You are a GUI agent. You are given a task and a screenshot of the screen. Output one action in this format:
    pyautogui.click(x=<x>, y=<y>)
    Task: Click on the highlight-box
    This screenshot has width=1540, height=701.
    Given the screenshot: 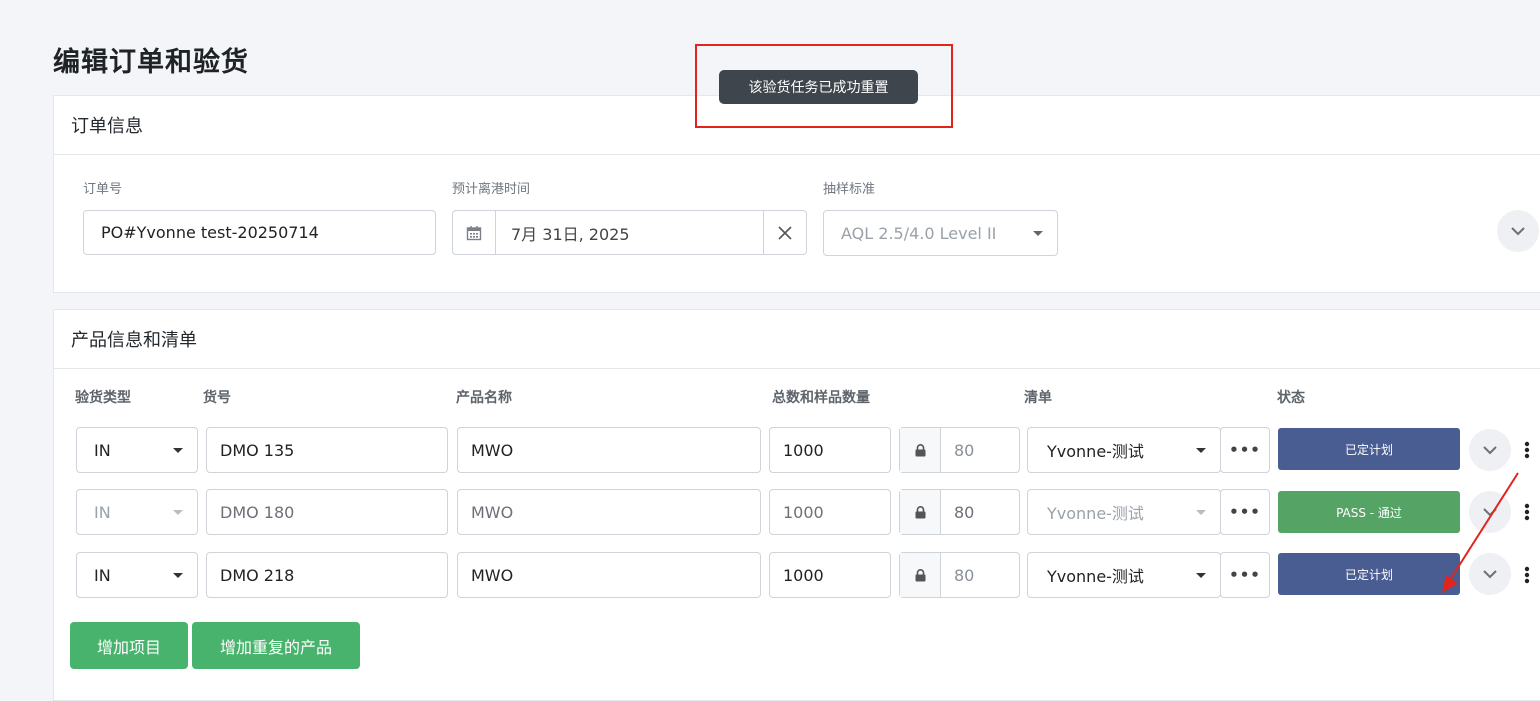 What is the action you would take?
    pyautogui.click(x=824, y=86)
    